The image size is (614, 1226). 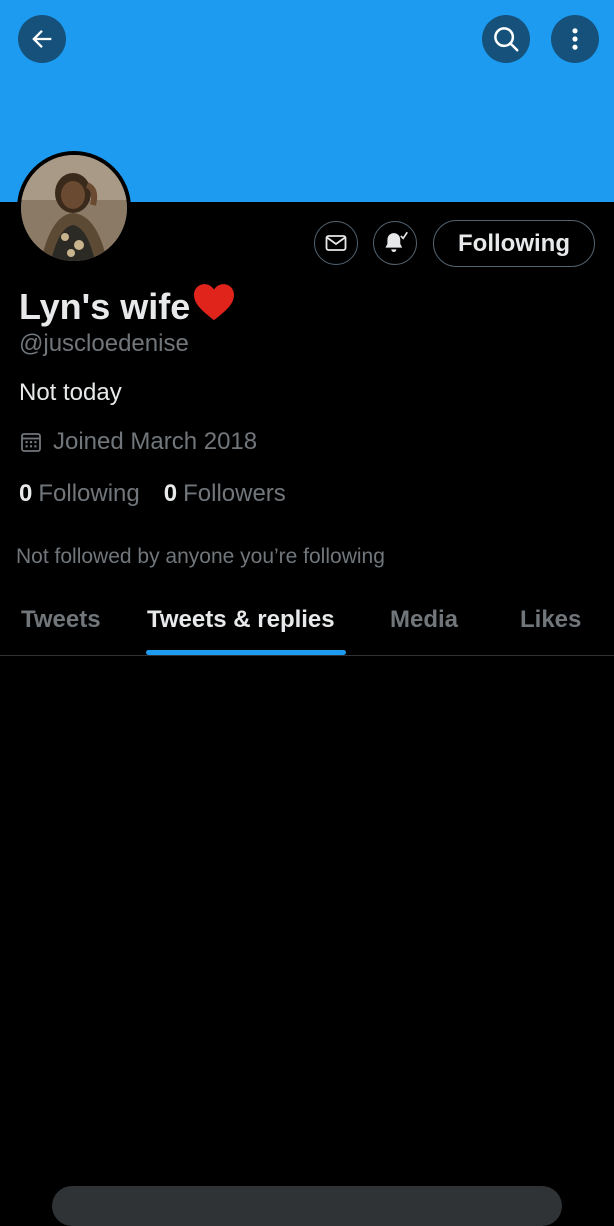 I want to click on handle: @juscloedenise, so click(x=104, y=343).